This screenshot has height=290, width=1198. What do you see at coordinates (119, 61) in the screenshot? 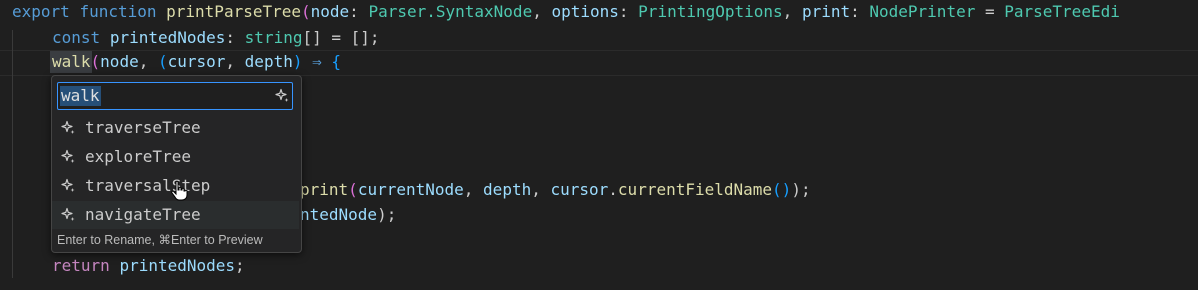
I see `arg-node: node` at bounding box center [119, 61].